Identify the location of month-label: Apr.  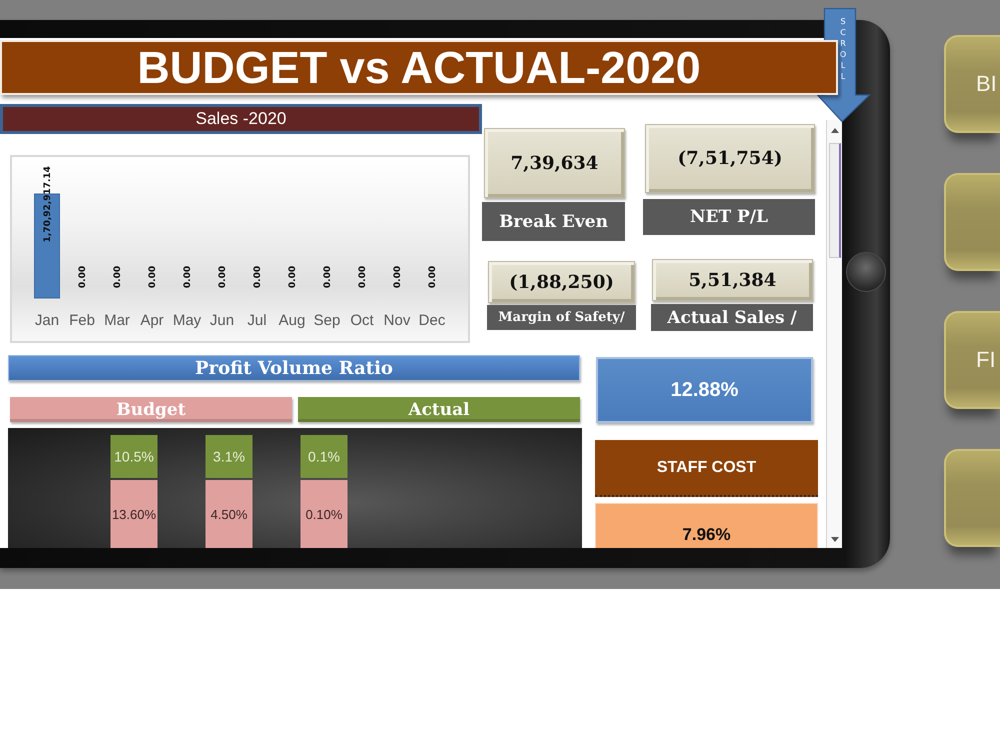
(152, 320).